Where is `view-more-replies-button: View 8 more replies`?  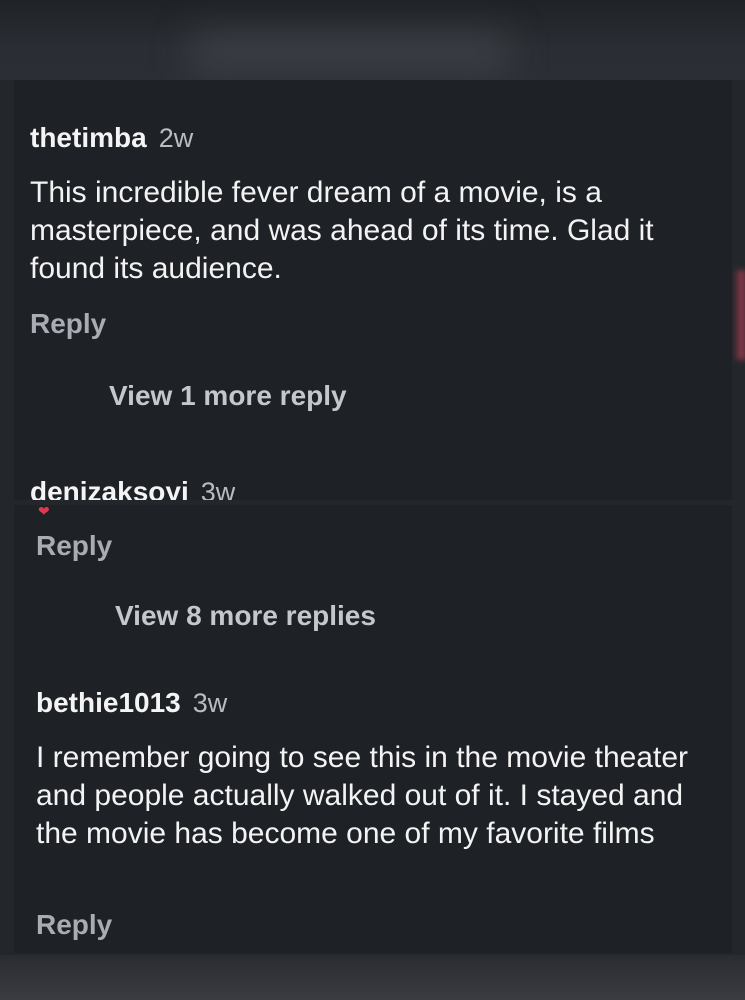
view-more-replies-button: View 8 more replies is located at coordinates (245, 616).